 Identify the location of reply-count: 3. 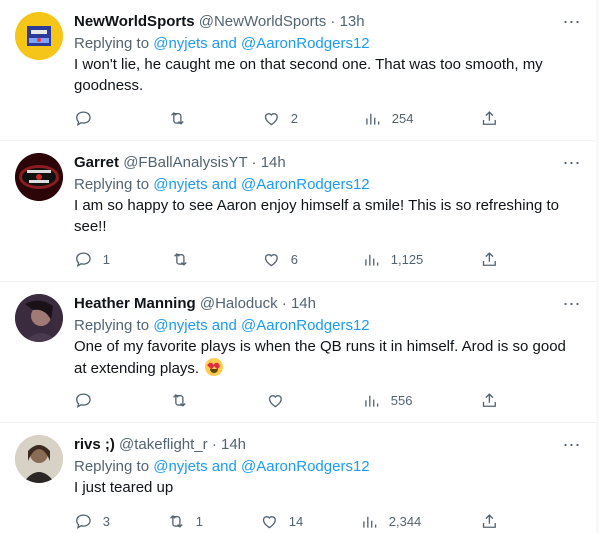
(106, 521).